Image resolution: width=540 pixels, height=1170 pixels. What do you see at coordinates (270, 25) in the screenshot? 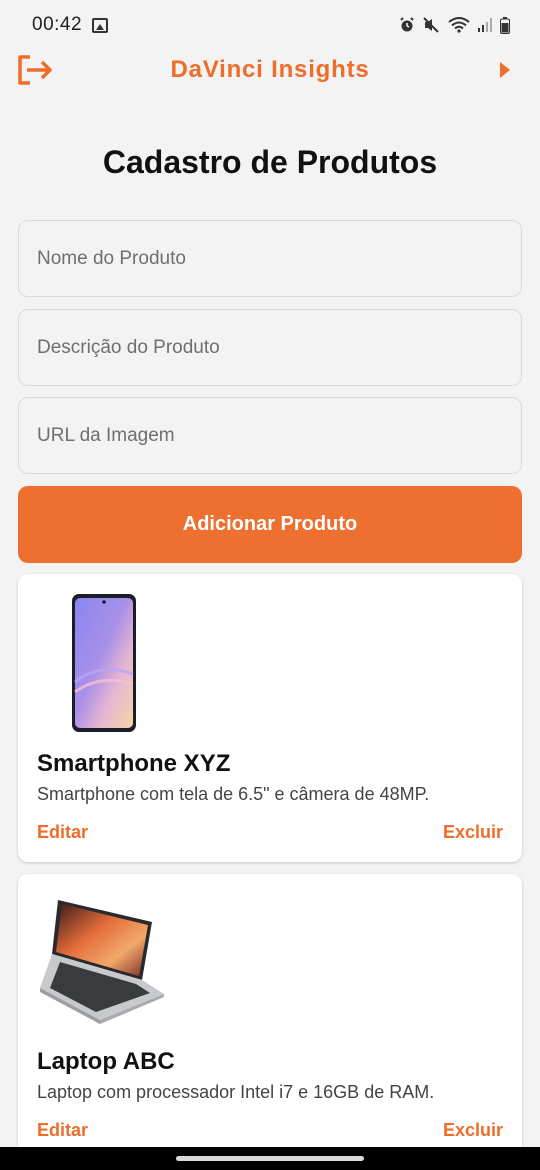
I see `status-bar: 00:42` at bounding box center [270, 25].